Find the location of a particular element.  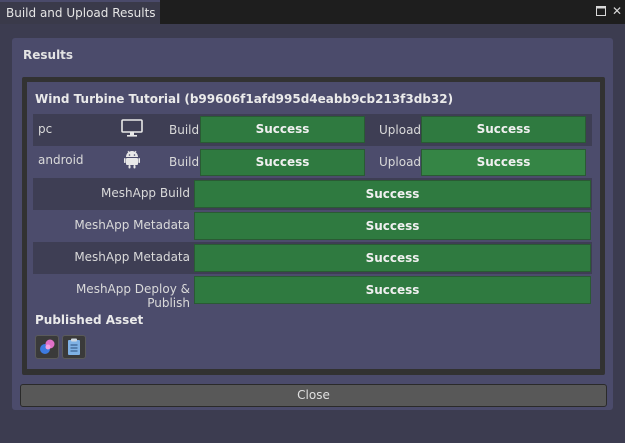

title-bar: Build and Upload Results ✕ is located at coordinates (312, 12).